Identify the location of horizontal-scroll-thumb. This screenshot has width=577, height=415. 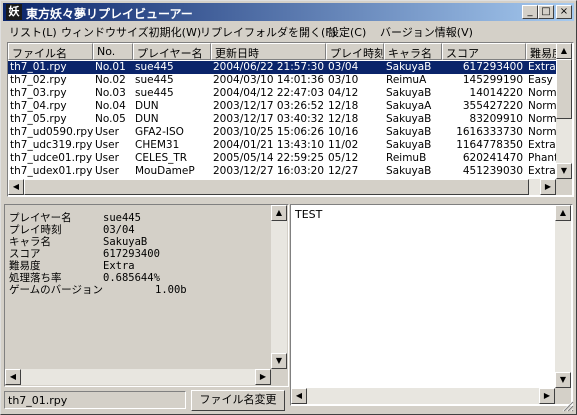
(276, 187).